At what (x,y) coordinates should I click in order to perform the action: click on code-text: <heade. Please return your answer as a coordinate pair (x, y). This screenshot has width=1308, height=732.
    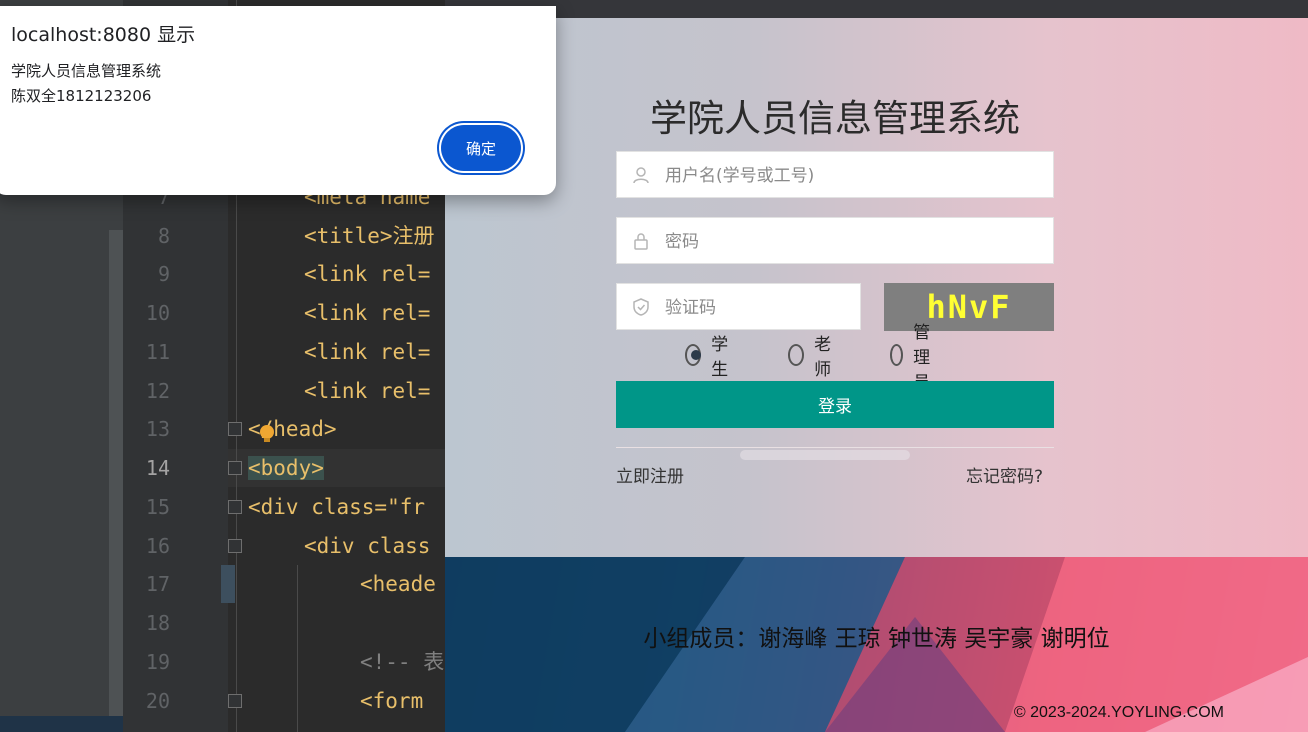
    Looking at the image, I should click on (398, 584).